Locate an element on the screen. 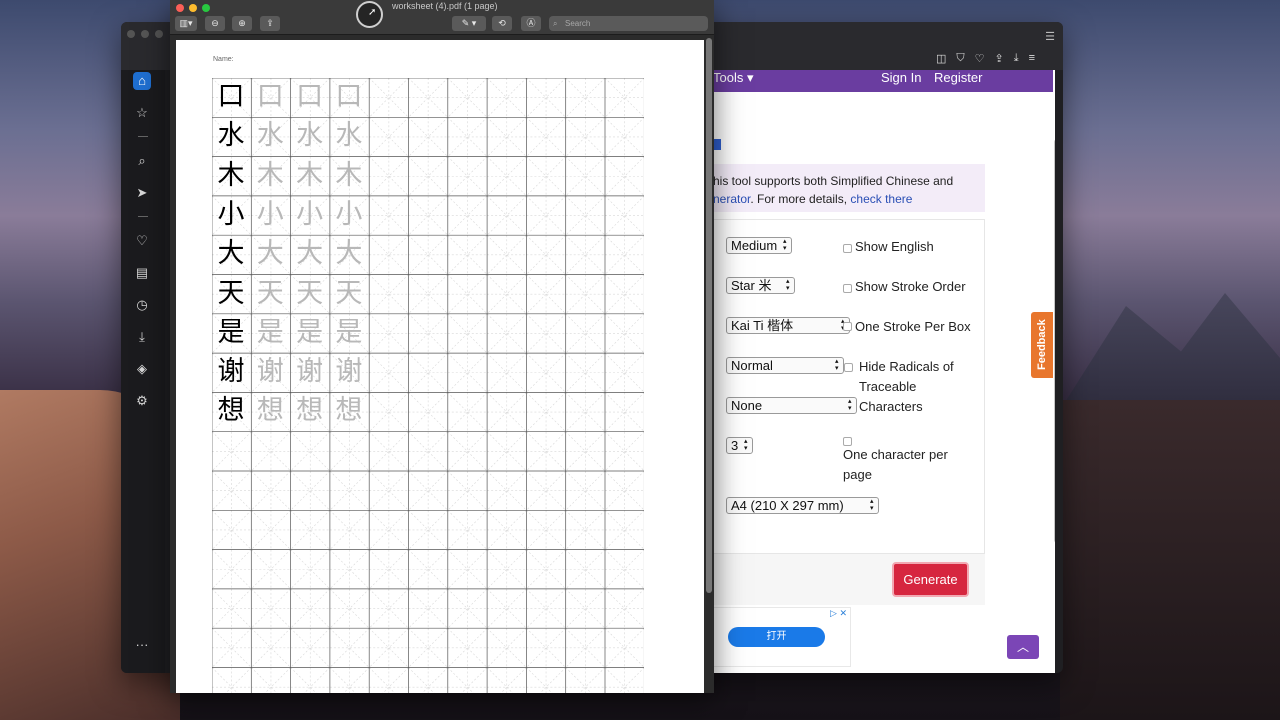 This screenshot has width=1280, height=720. close-window-button is located at coordinates (180, 8).